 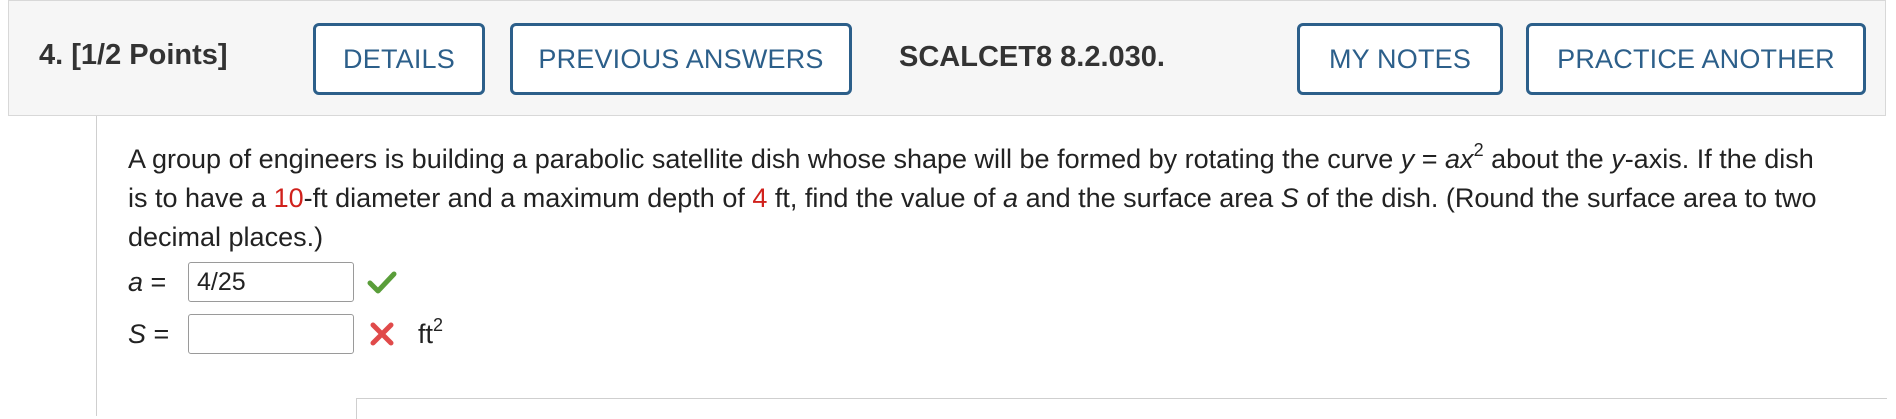 What do you see at coordinates (1478, 150) in the screenshot?
I see `exponent: 2` at bounding box center [1478, 150].